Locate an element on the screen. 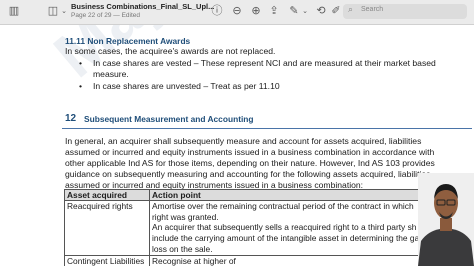 The width and height of the screenshot is (474, 266). bullet-1-line-2: measure. is located at coordinates (111, 74).